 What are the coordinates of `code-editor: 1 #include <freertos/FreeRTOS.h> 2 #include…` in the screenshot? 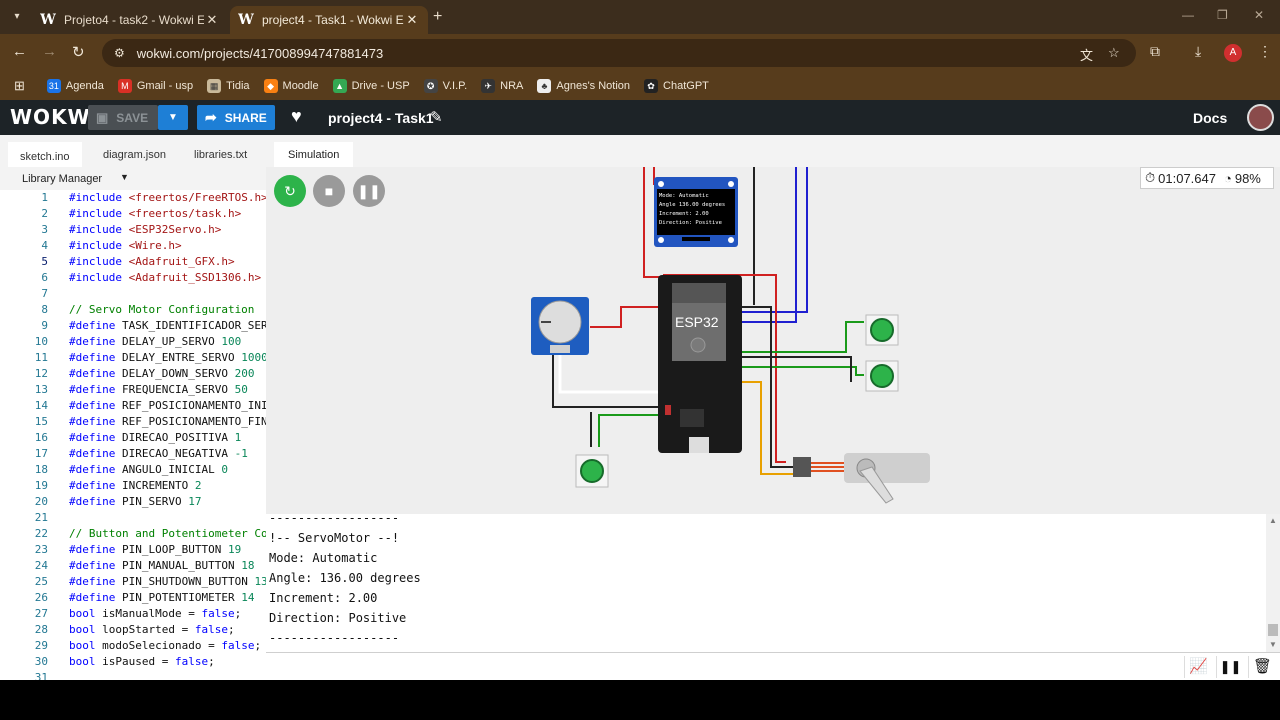 It's located at (133, 435).